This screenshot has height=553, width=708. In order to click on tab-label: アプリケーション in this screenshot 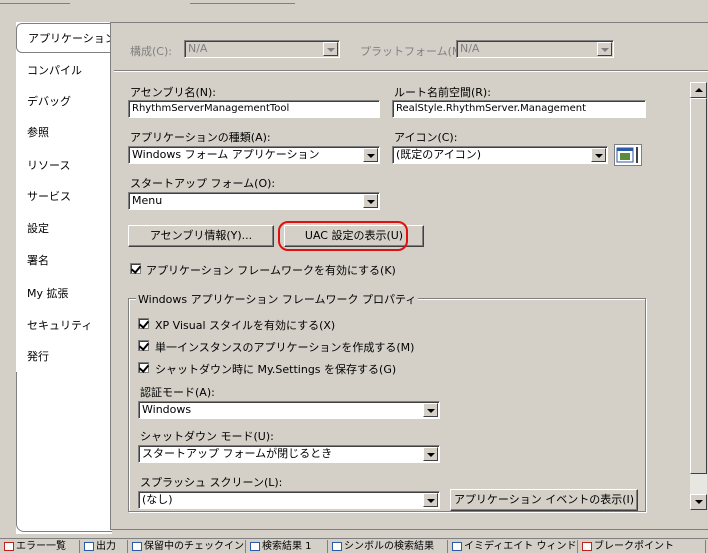, I will do `click(72, 38)`.